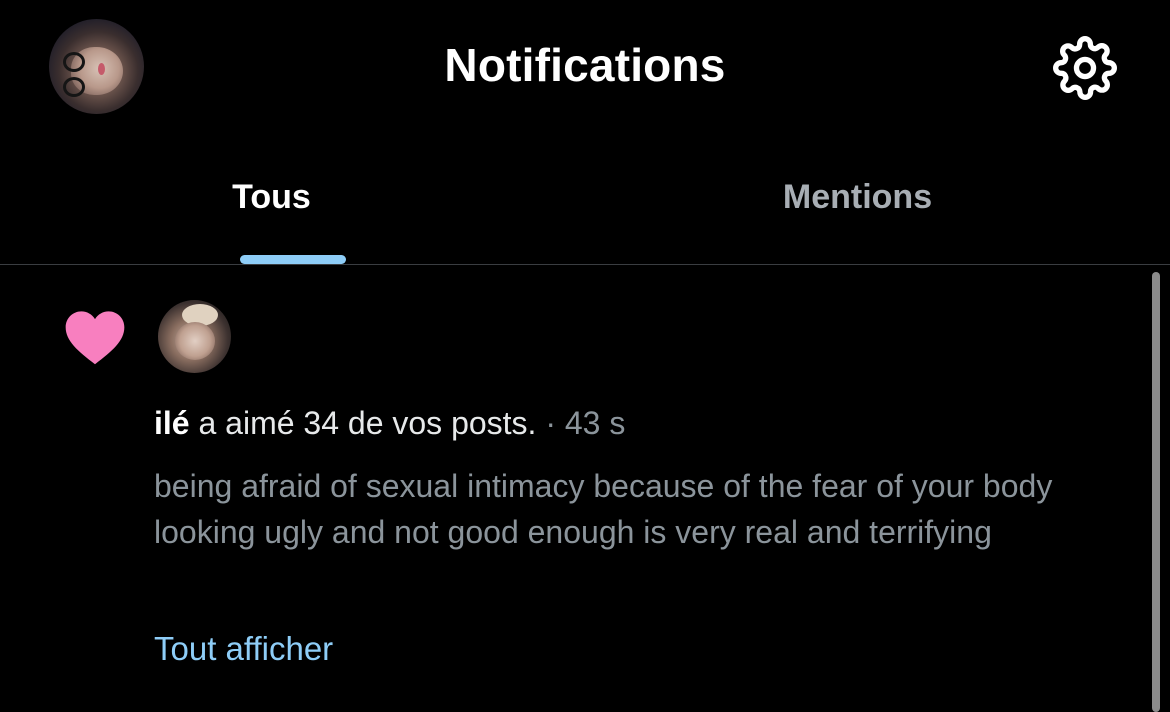 The image size is (1170, 712). I want to click on active-tab-indicator, so click(293, 259).